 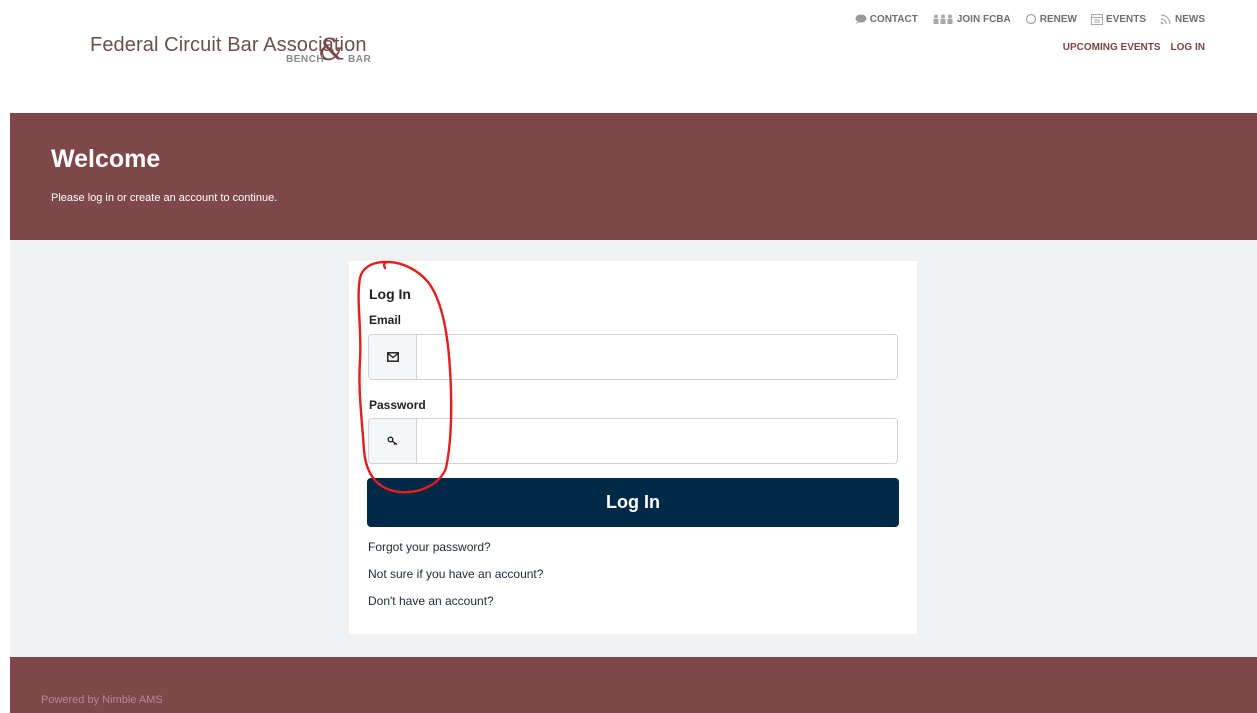 What do you see at coordinates (1188, 47) in the screenshot?
I see `nav-log-in: LOG IN` at bounding box center [1188, 47].